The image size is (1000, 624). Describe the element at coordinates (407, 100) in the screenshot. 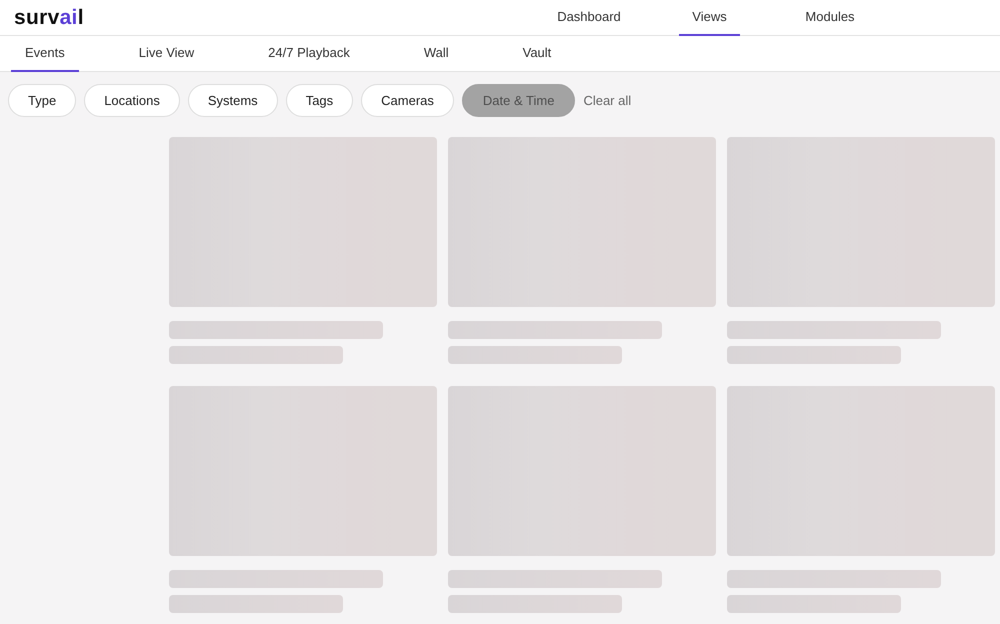

I see `filter-chip: Cameras` at that location.